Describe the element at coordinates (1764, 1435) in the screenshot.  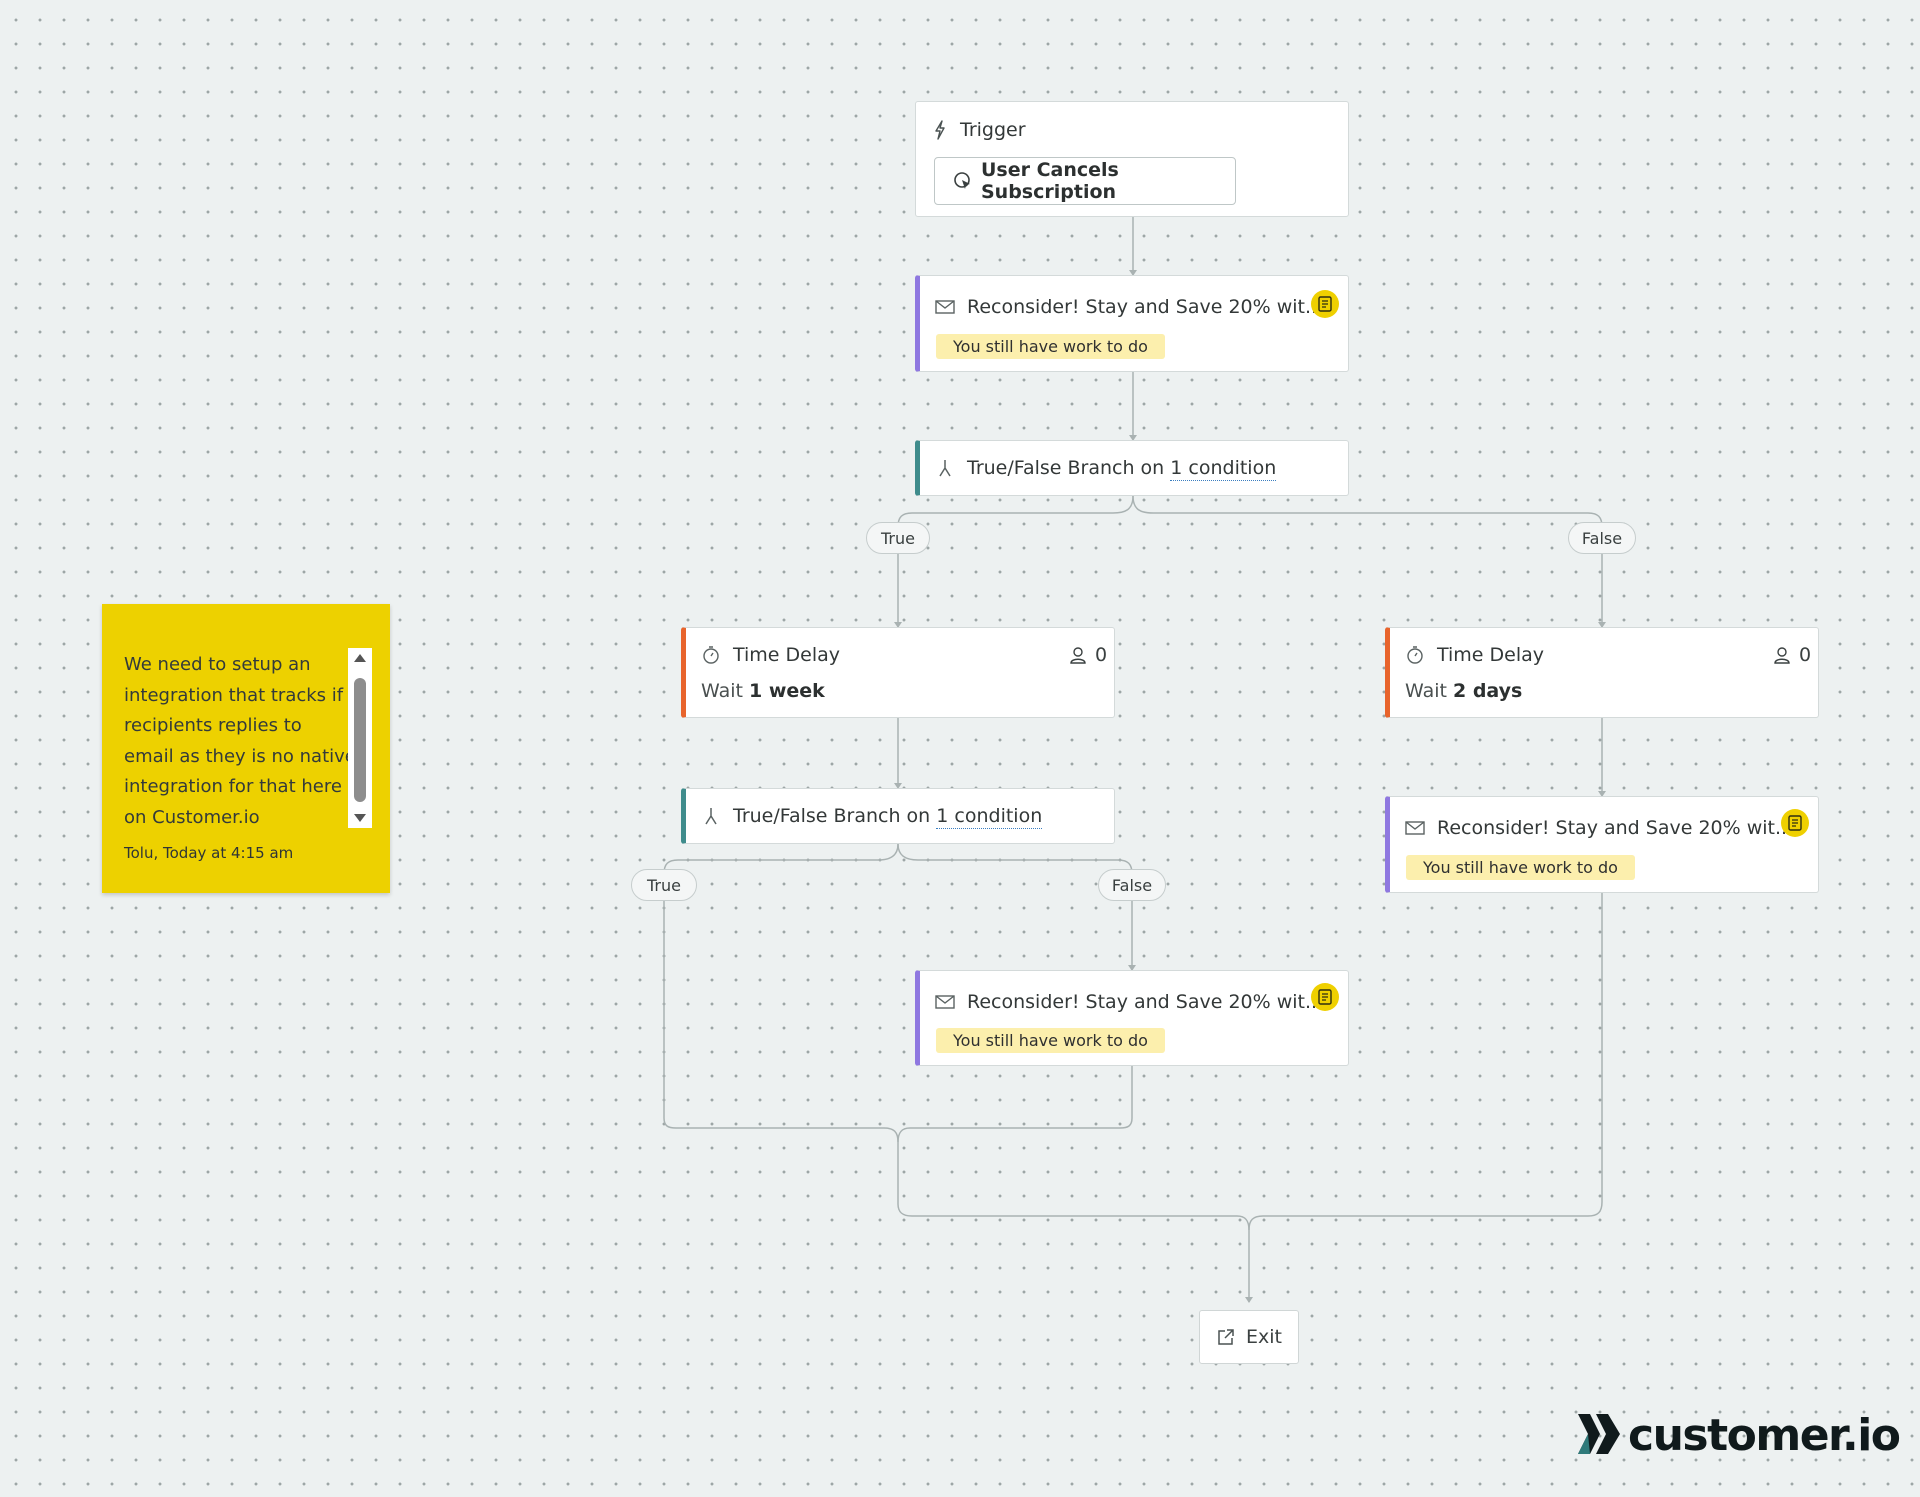
I see `logo-wordmark: customer.io` at that location.